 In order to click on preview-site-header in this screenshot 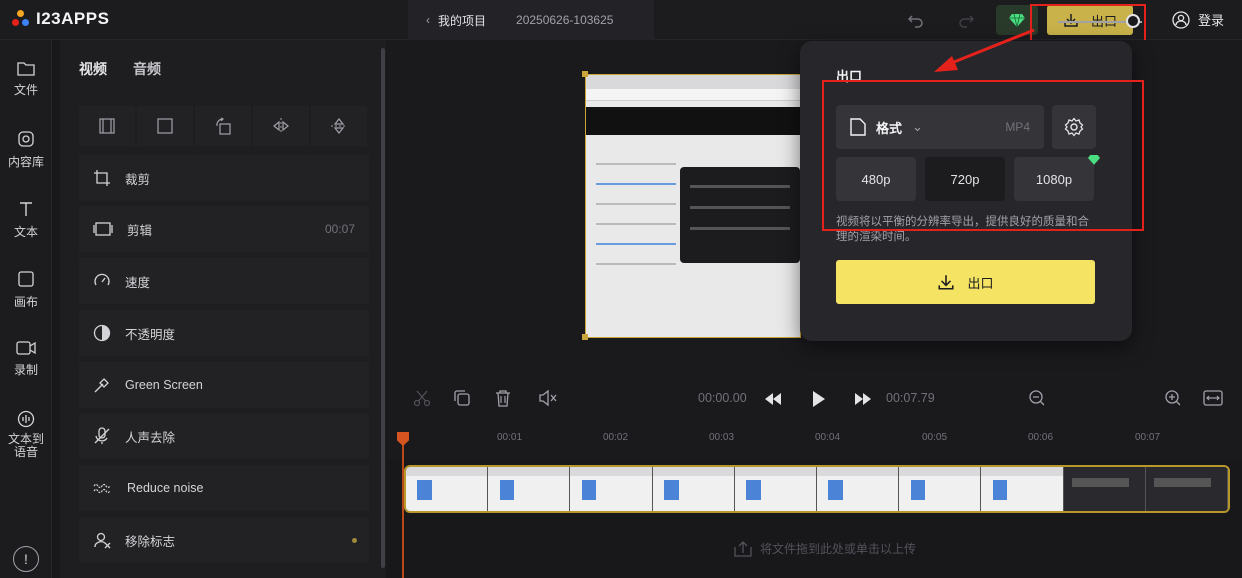, I will do `click(693, 121)`.